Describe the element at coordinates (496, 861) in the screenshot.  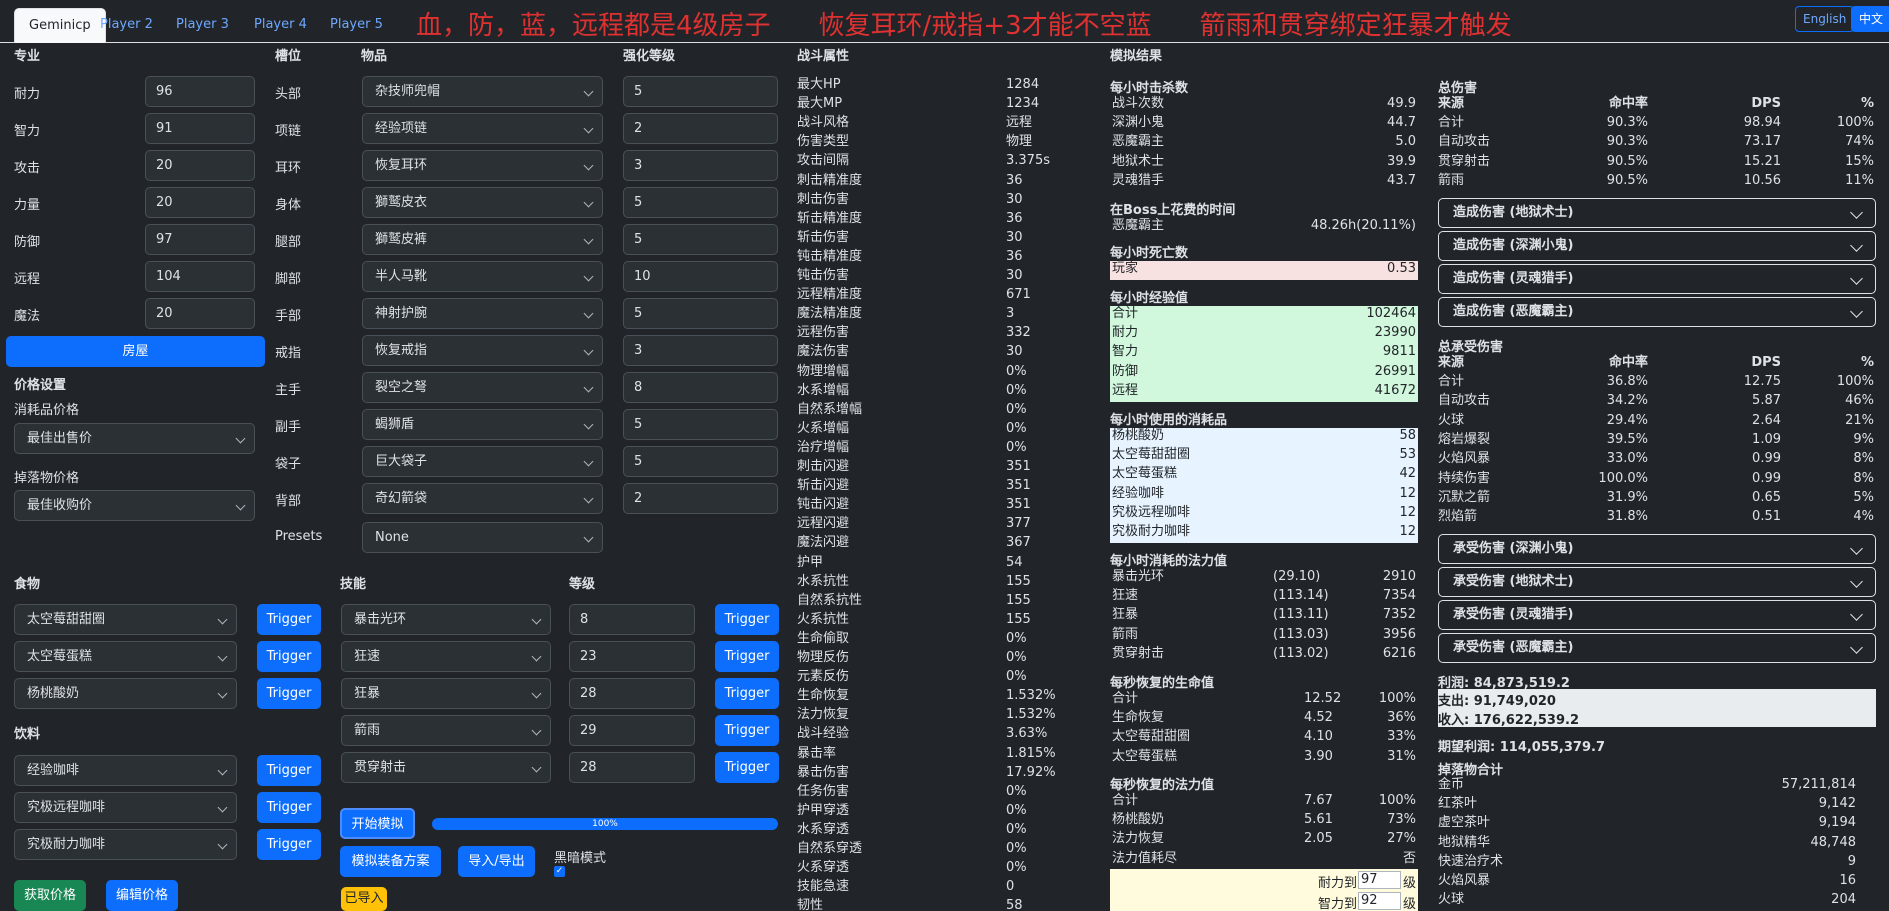
I see `import-export-button: 导入/导出` at that location.